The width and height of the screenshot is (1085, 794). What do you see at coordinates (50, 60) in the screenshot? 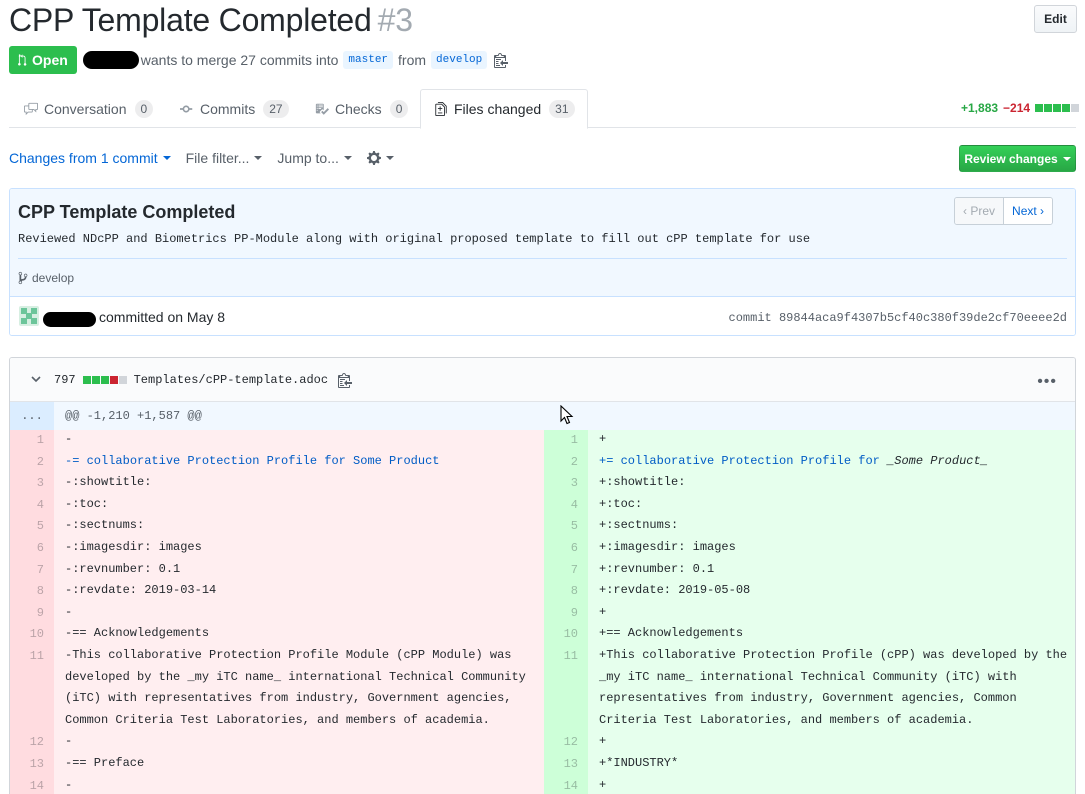
I see `status-label: Open` at bounding box center [50, 60].